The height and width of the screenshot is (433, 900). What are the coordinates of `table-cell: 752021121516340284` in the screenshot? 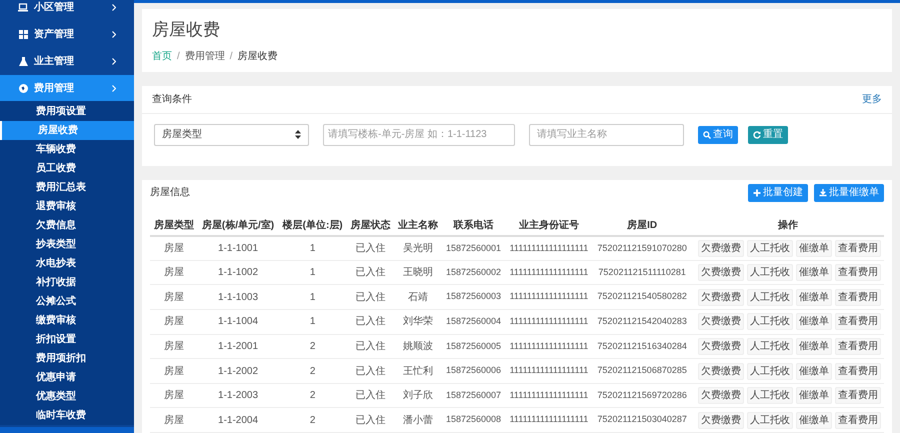 It's located at (642, 346).